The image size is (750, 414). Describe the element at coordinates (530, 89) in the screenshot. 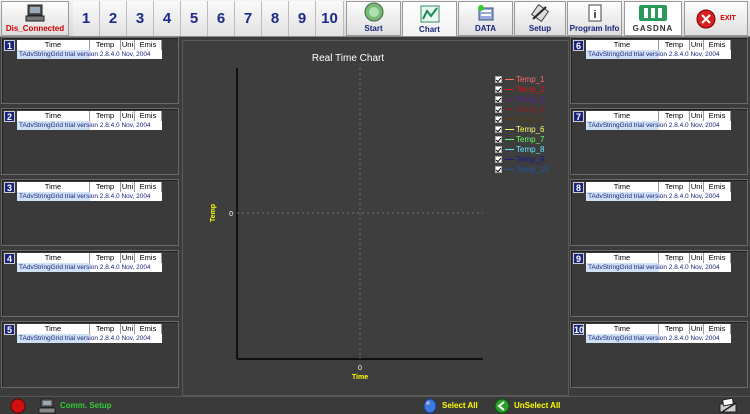

I see `legend-label: Temp_2` at that location.